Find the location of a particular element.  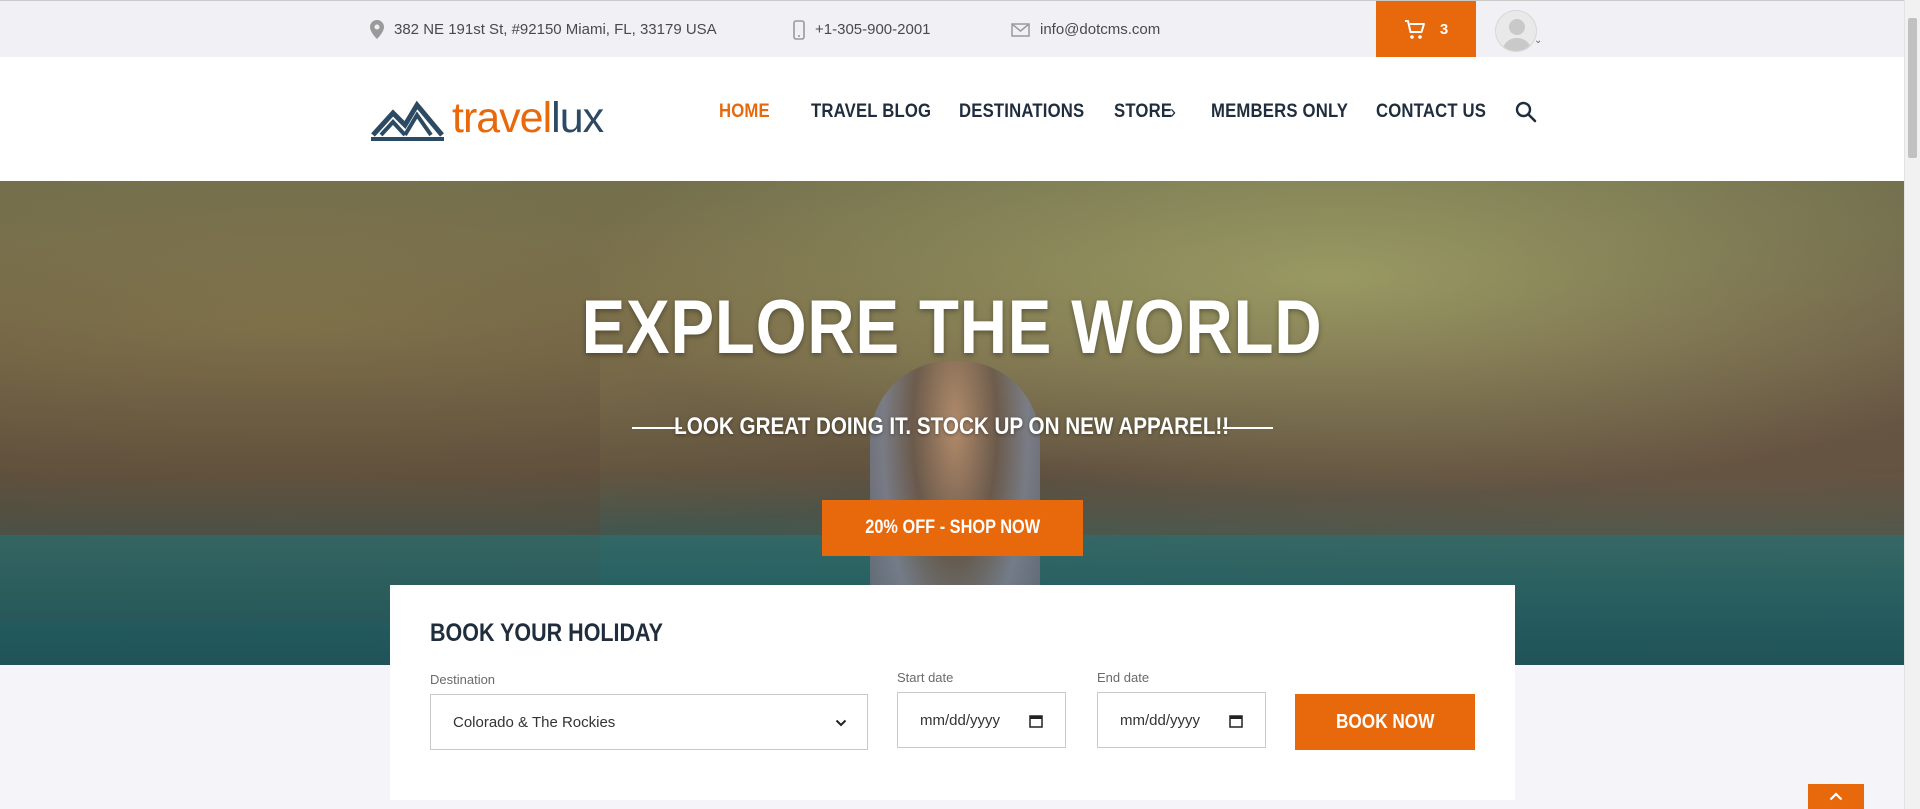

end-date-input: mm/dd/yyyy is located at coordinates (1181, 720).